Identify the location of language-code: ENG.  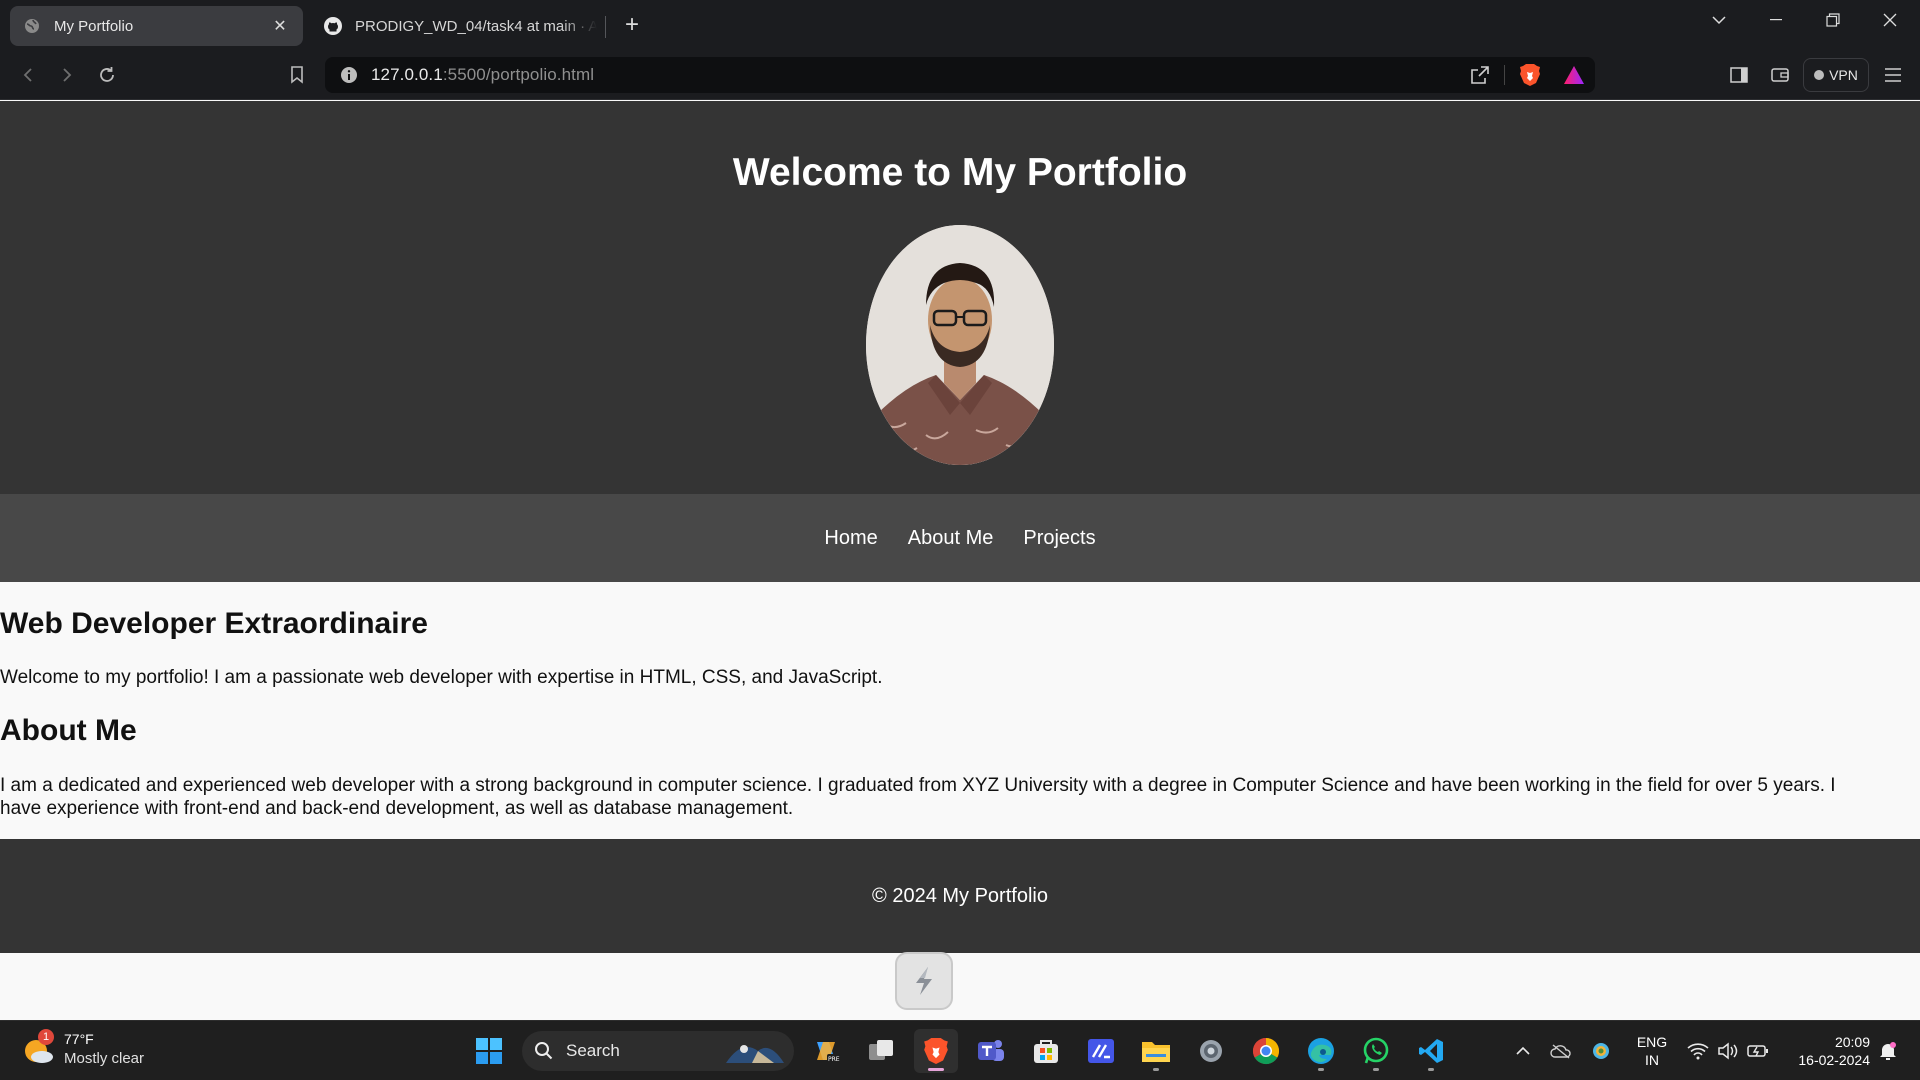
(1652, 1042).